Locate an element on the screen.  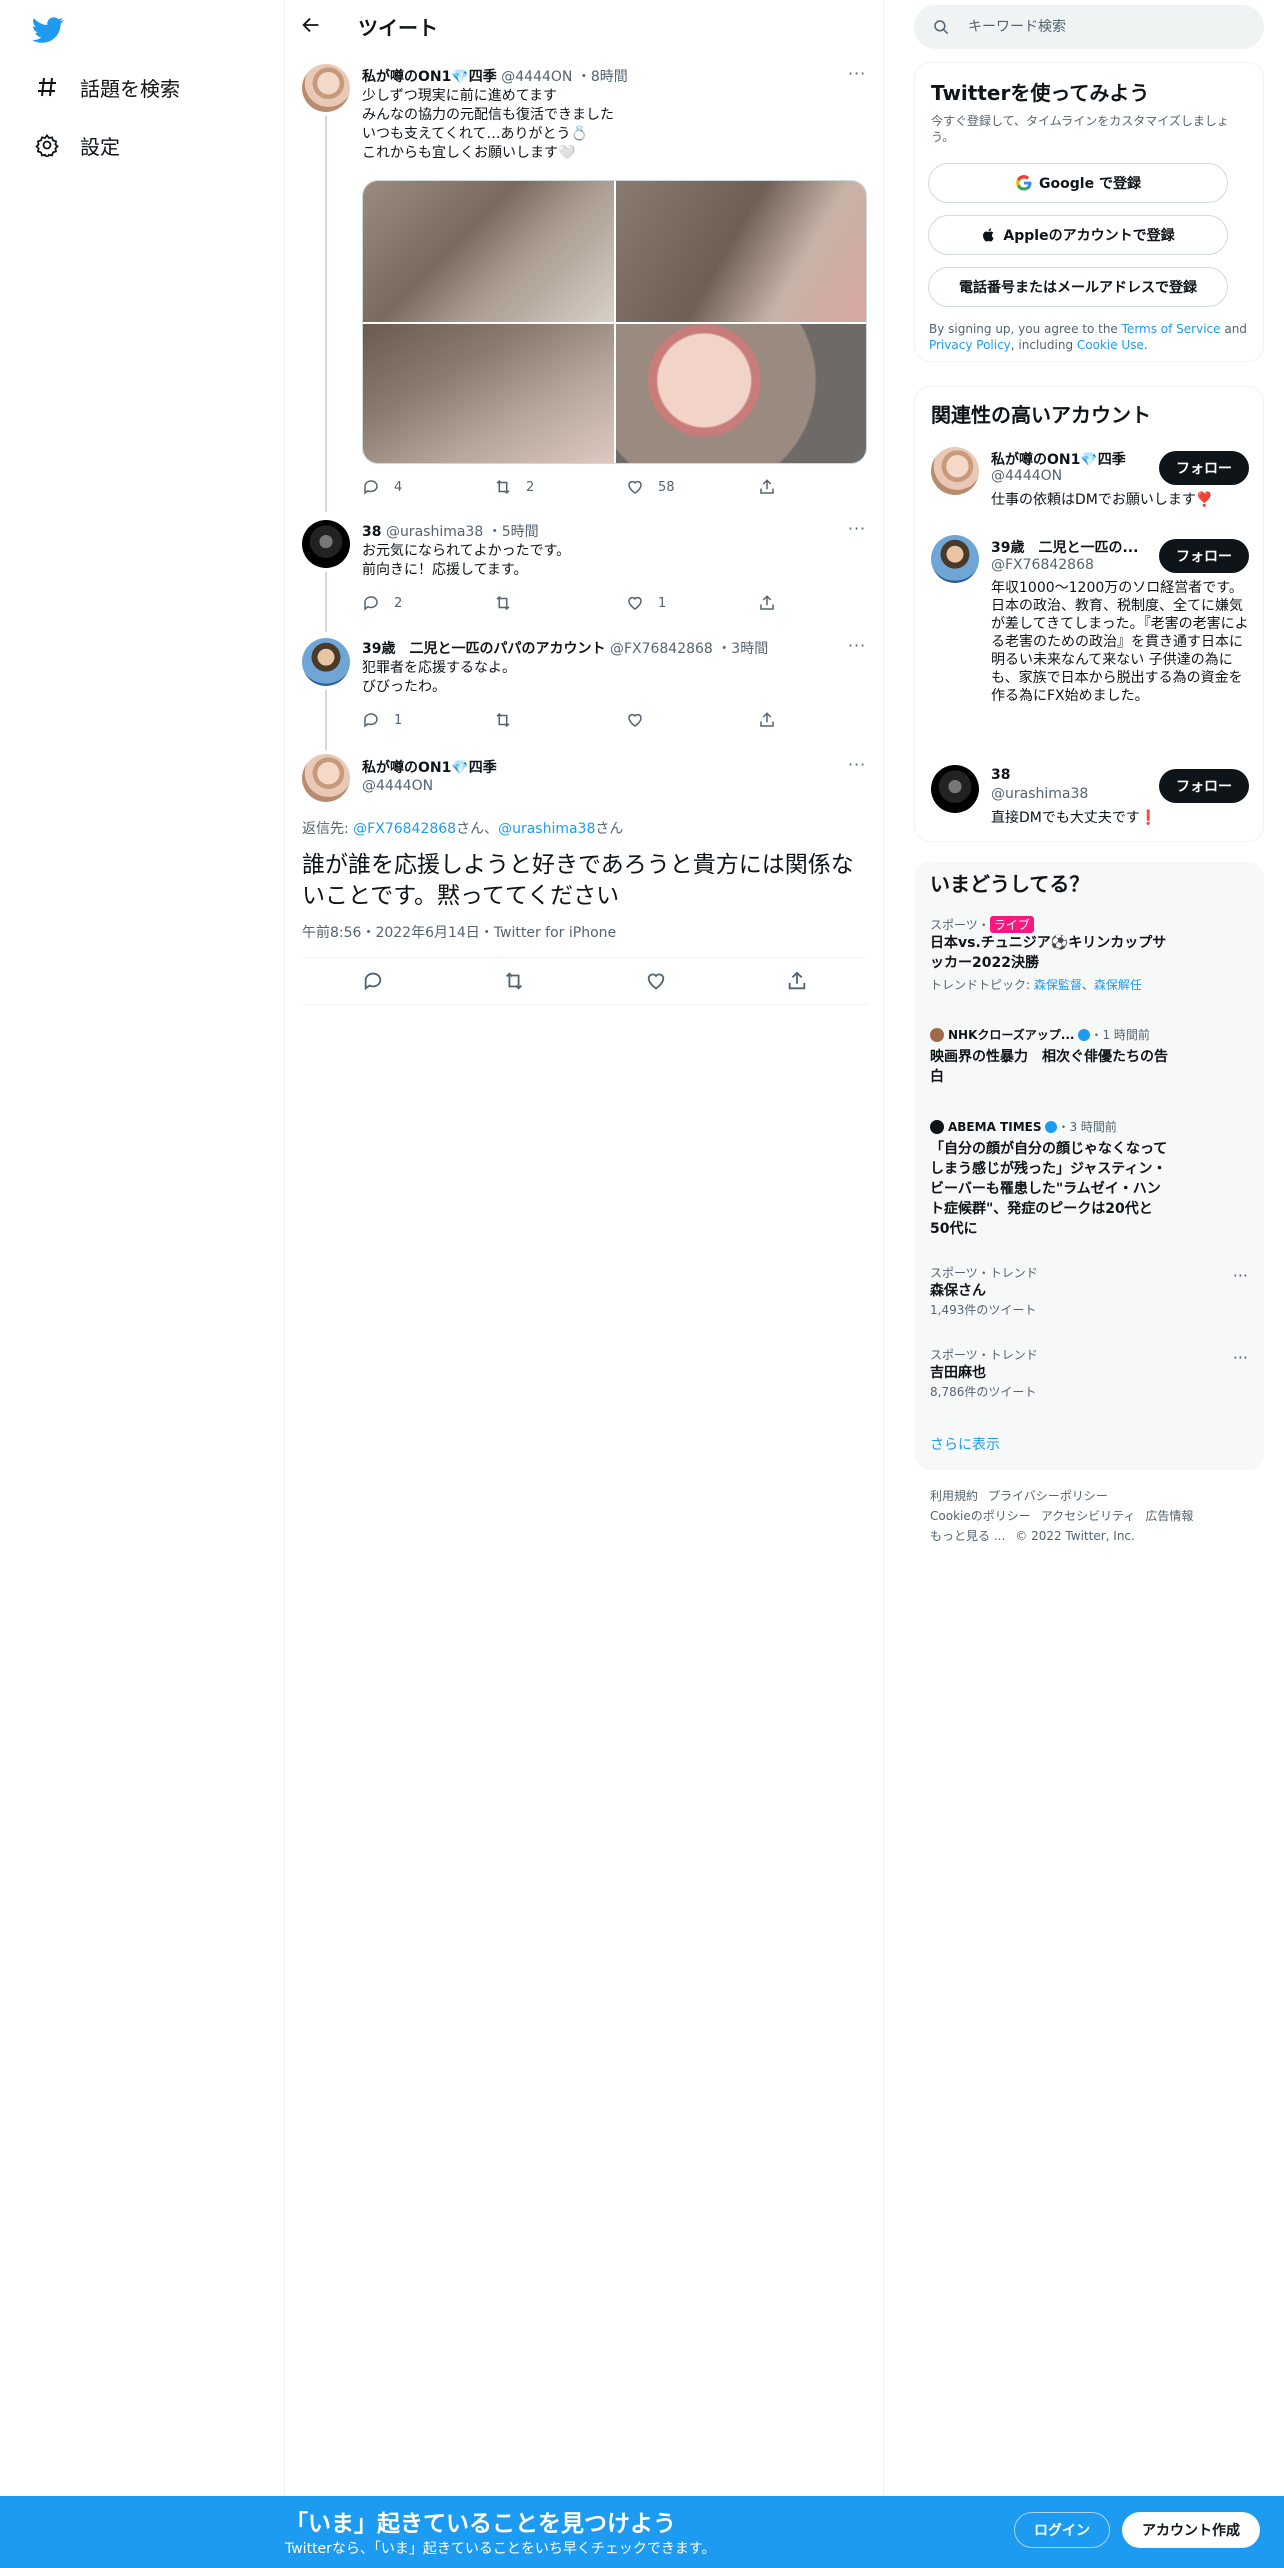
trend-topic-link: 森保解任 is located at coordinates (1118, 985).